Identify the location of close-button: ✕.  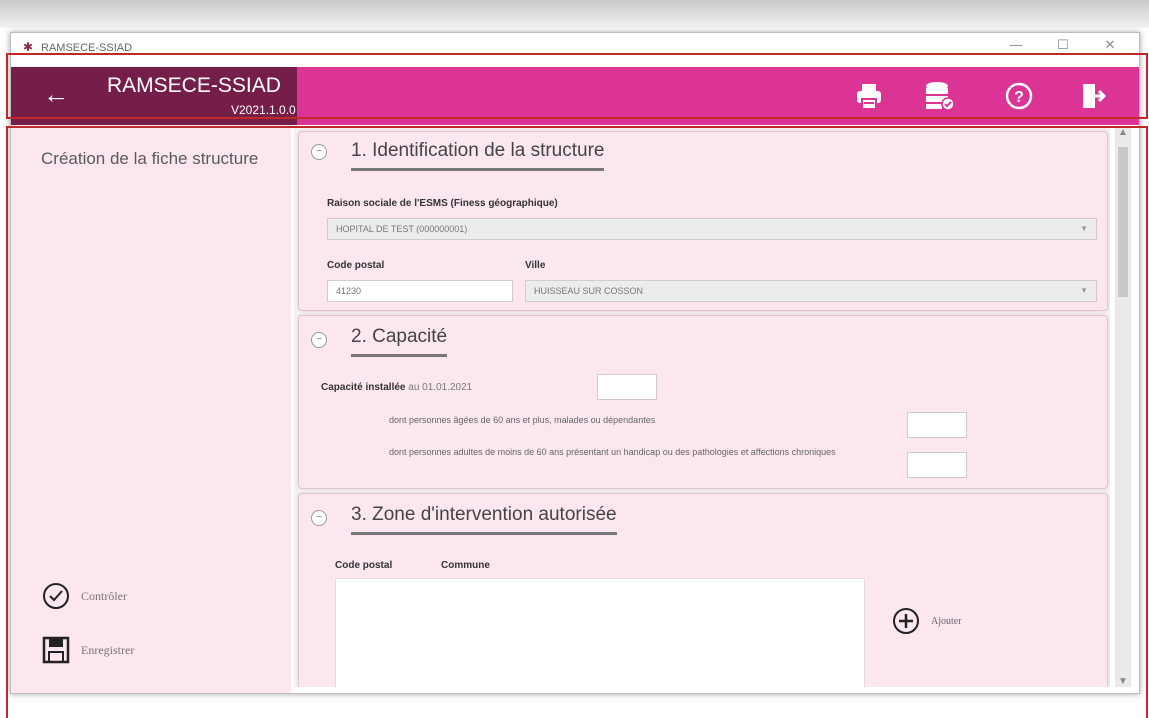
(1110, 45).